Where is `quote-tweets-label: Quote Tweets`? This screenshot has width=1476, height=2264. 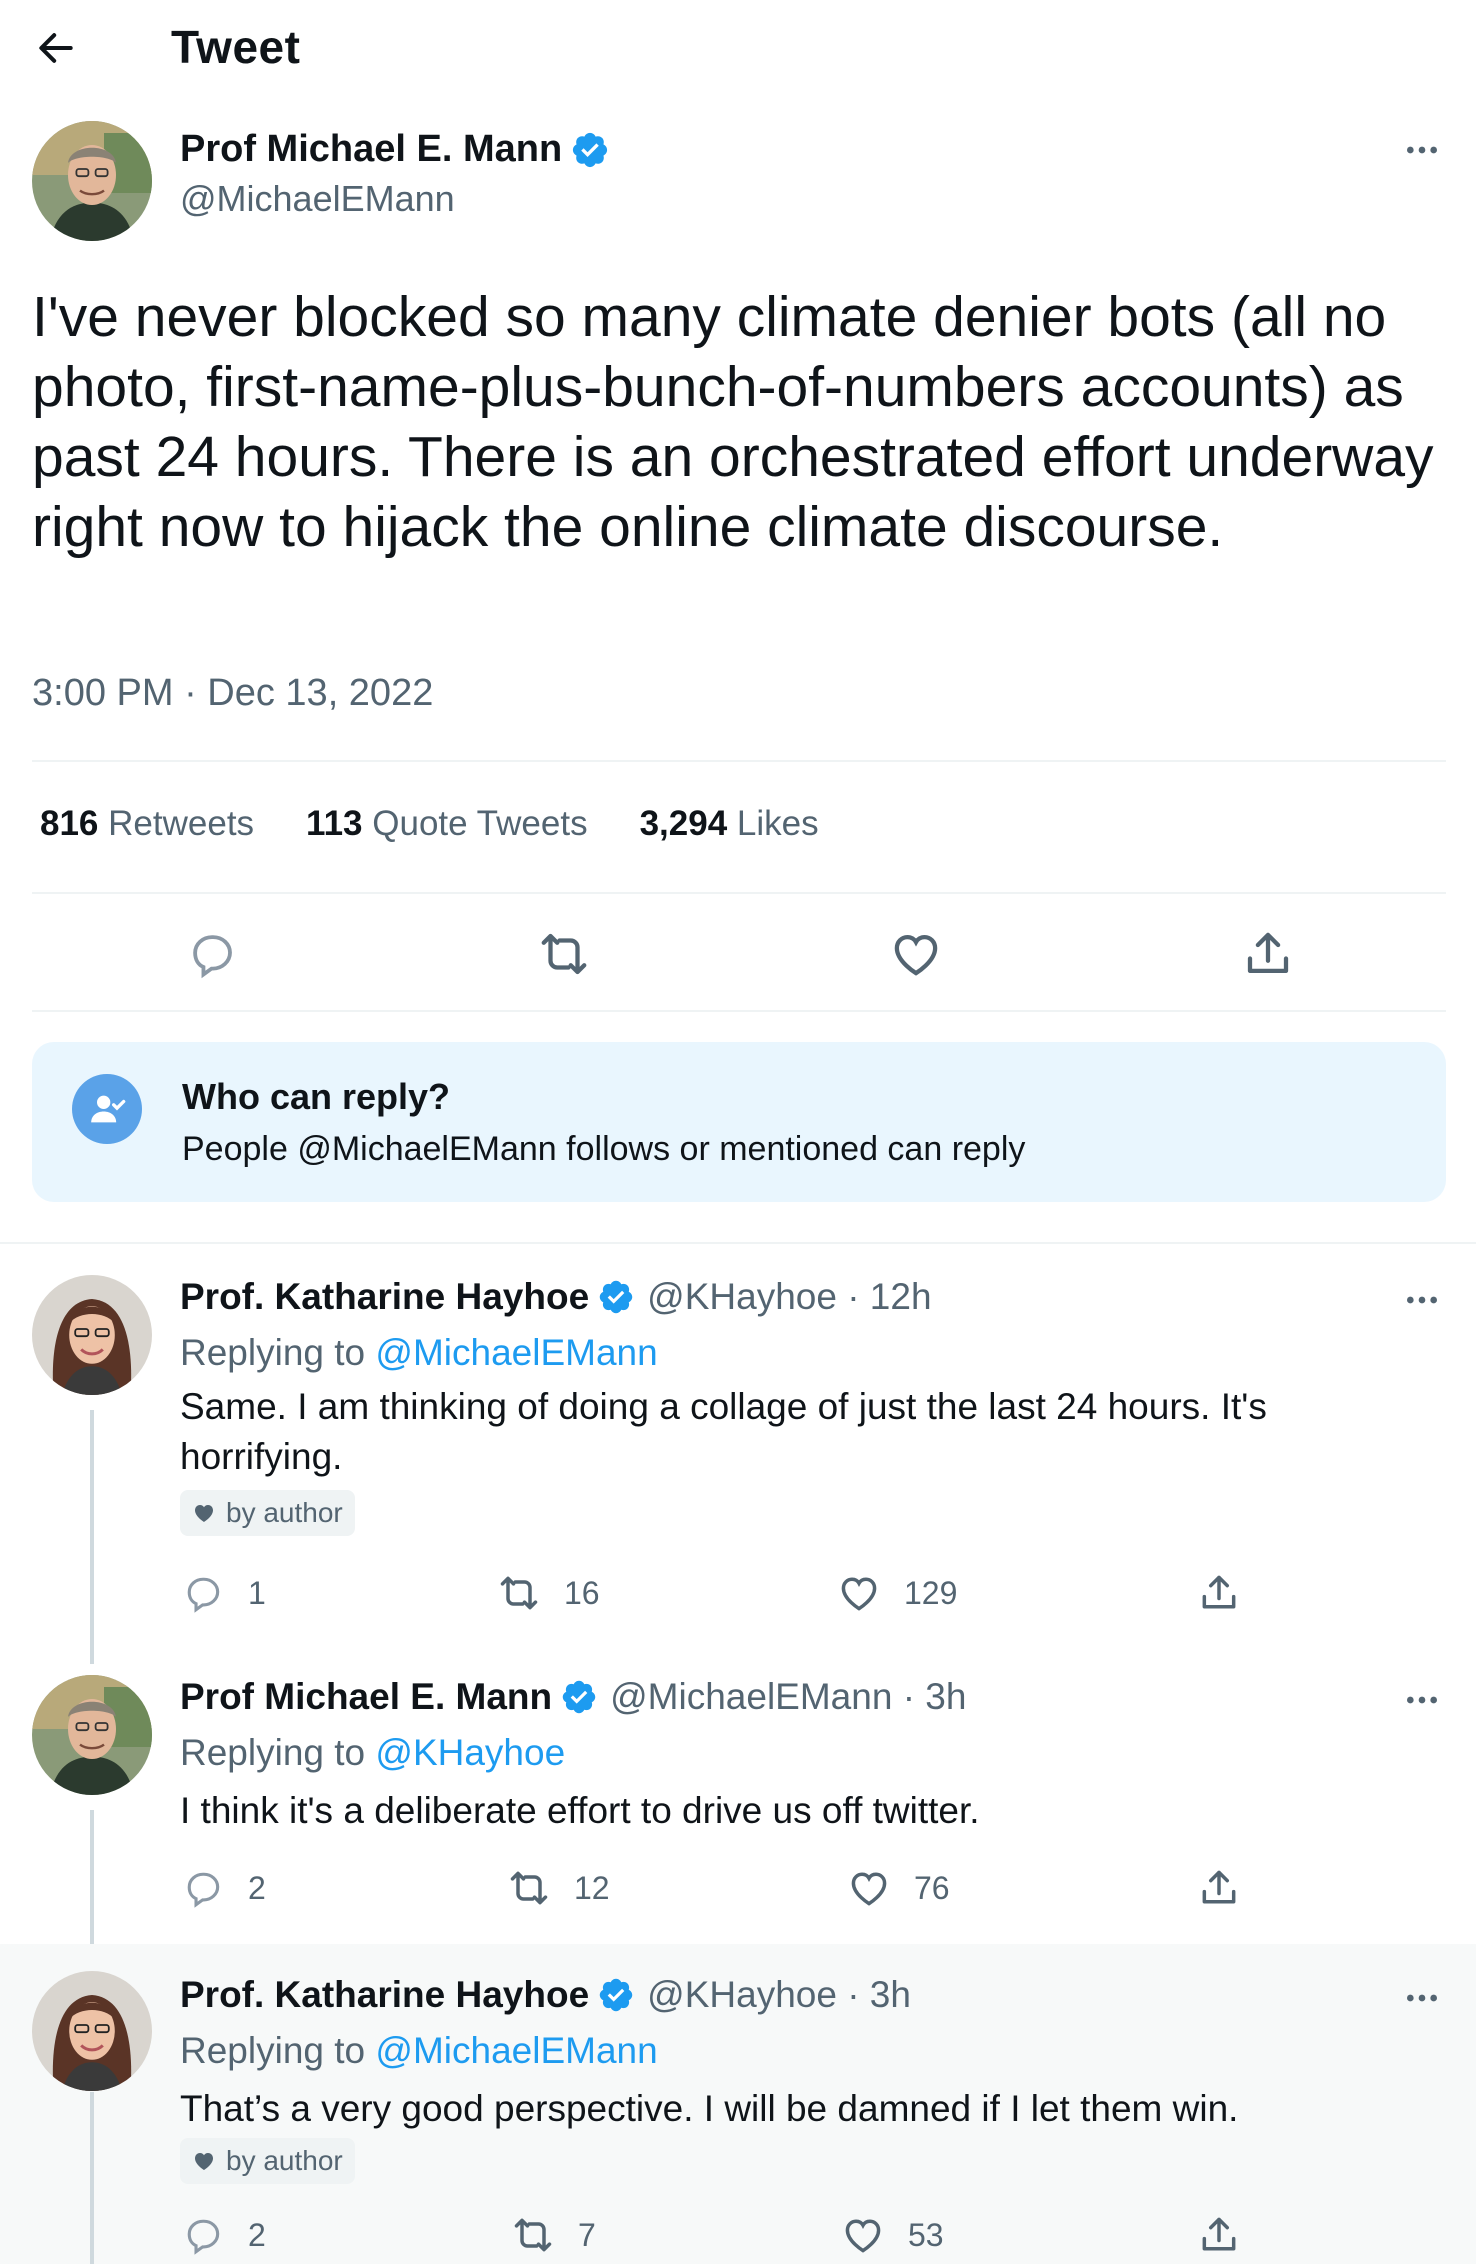
quote-tweets-label: Quote Tweets is located at coordinates (480, 823).